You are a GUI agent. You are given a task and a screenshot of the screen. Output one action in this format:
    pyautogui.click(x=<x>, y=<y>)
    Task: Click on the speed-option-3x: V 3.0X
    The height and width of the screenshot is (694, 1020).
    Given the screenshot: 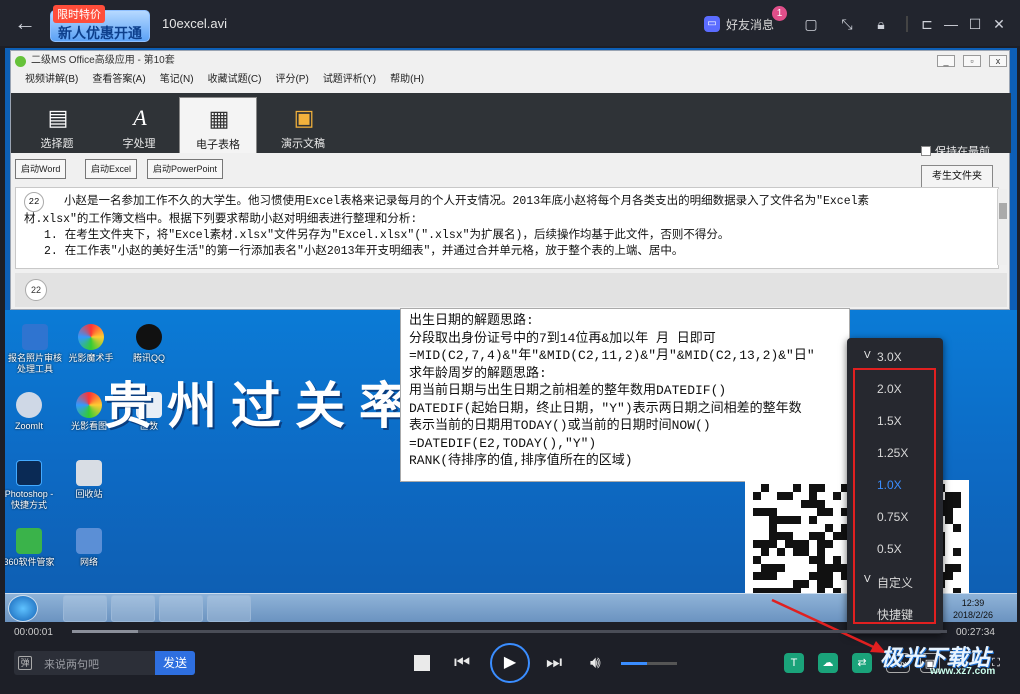 What is the action you would take?
    pyautogui.click(x=895, y=357)
    